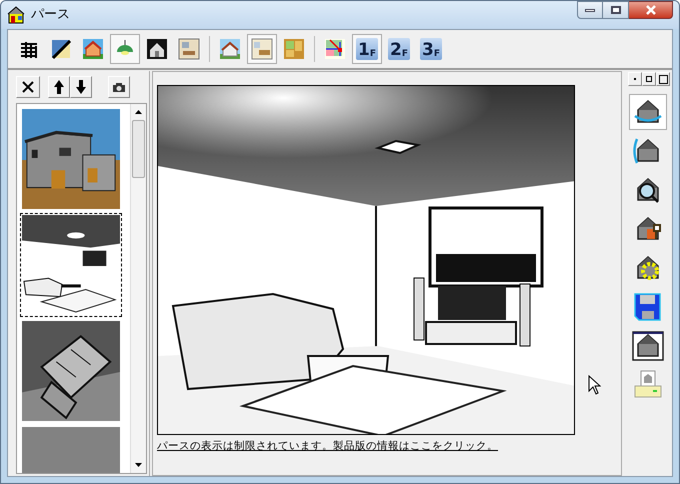 This screenshot has width=680, height=484. I want to click on arrow-up-icon, so click(59, 87).